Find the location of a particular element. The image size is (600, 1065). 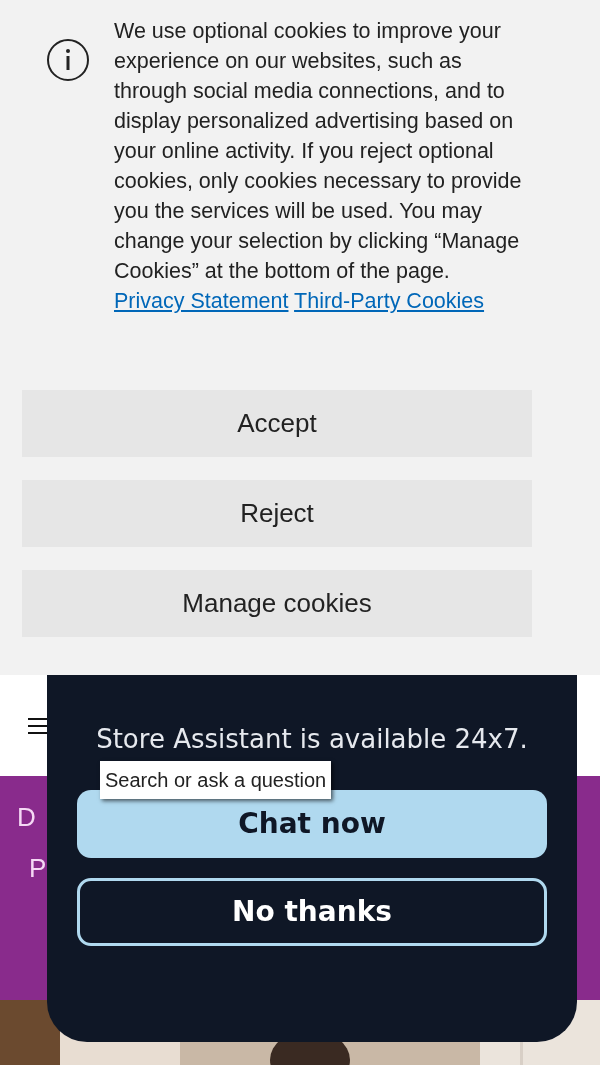

dialog-button: No thanks is located at coordinates (312, 912).